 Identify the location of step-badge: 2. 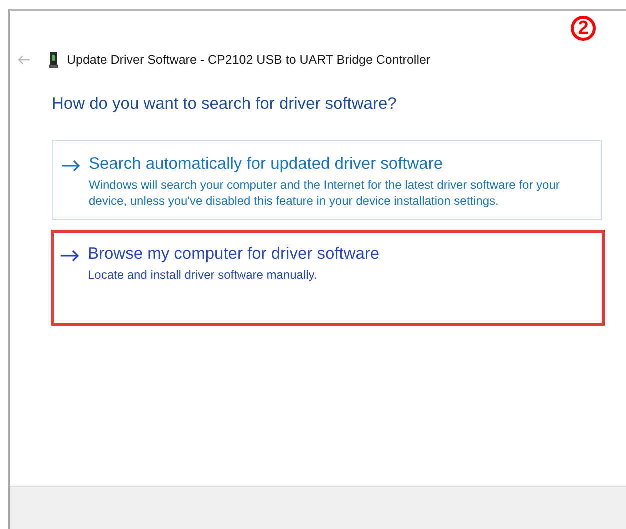
(583, 28).